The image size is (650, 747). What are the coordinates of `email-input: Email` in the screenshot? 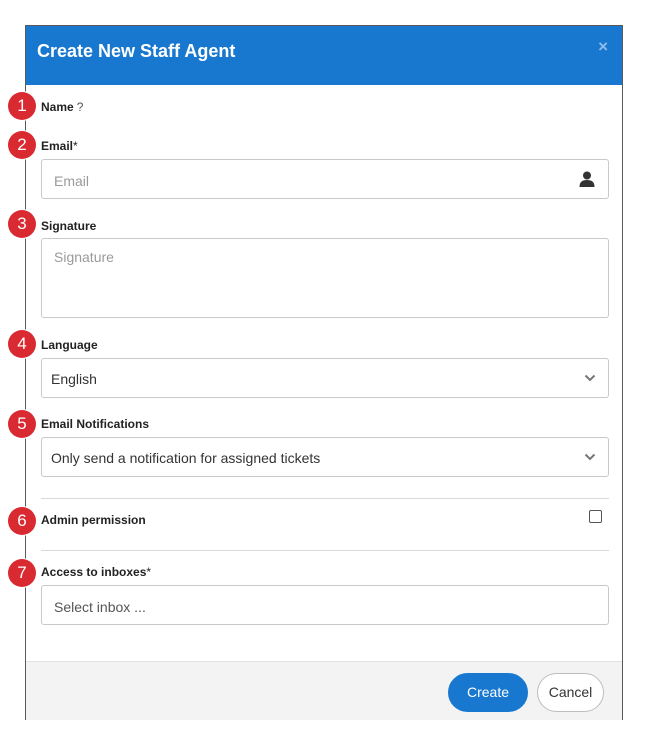 It's located at (304, 179).